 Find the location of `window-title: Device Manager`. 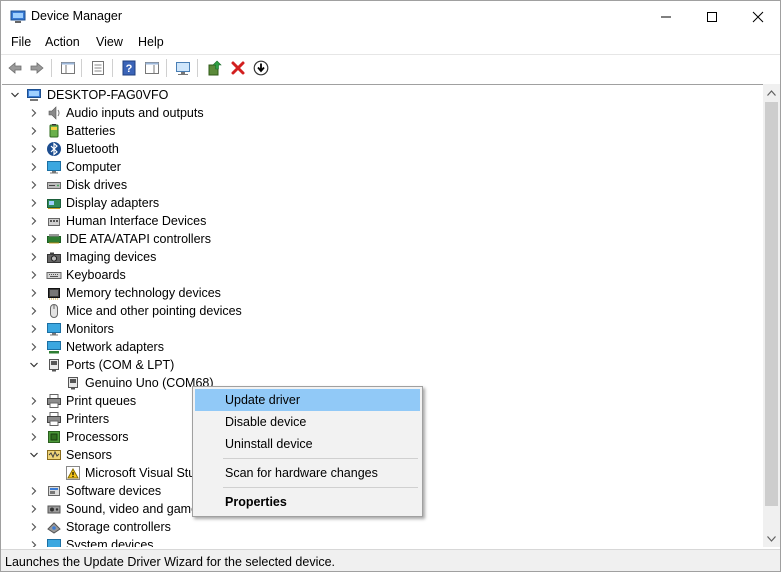

window-title: Device Manager is located at coordinates (77, 16).